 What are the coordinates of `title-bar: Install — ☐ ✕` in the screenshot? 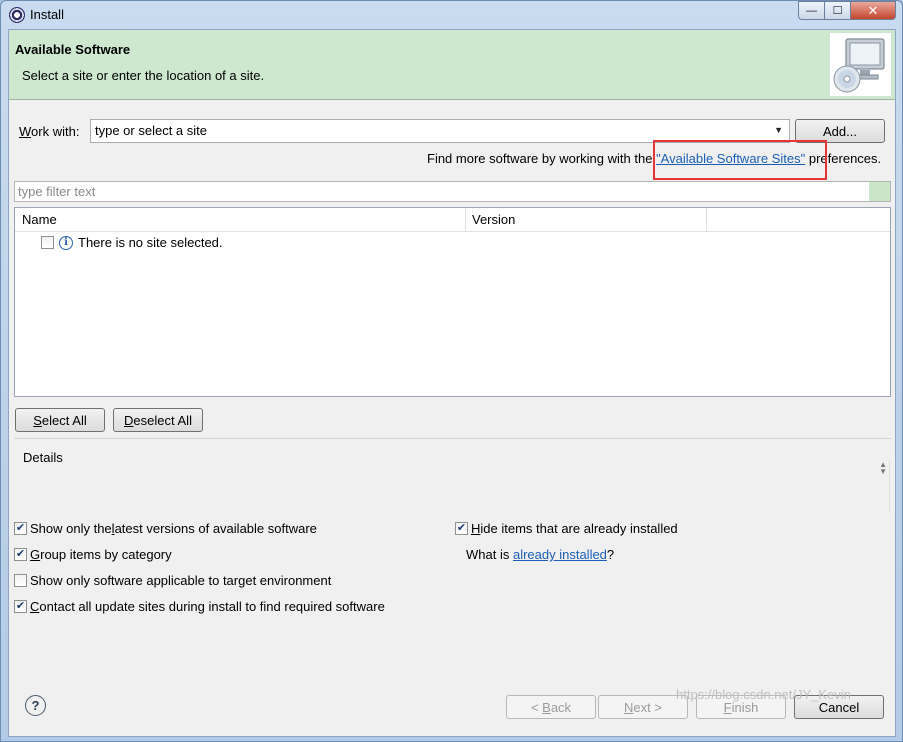 It's located at (451, 15).